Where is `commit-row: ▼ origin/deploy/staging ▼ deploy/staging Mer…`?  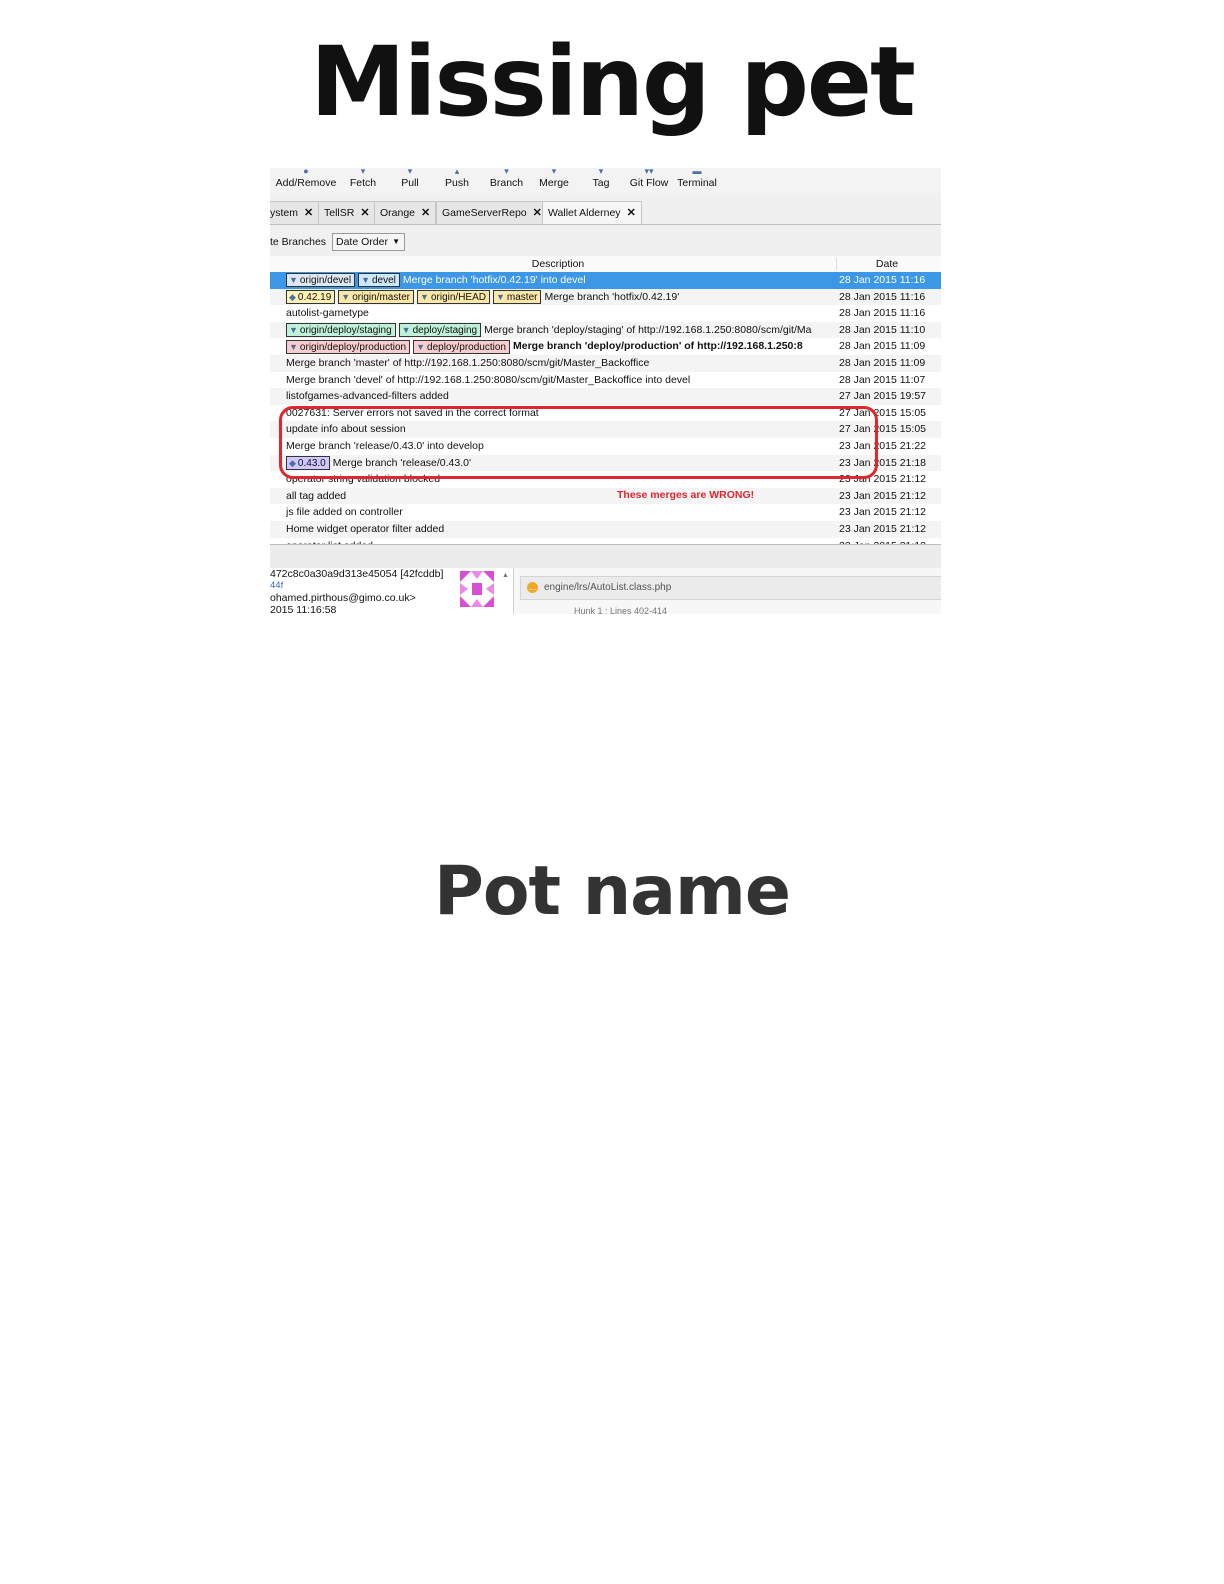
commit-row: ▼ origin/deploy/staging ▼ deploy/staging Mer… is located at coordinates (605, 330).